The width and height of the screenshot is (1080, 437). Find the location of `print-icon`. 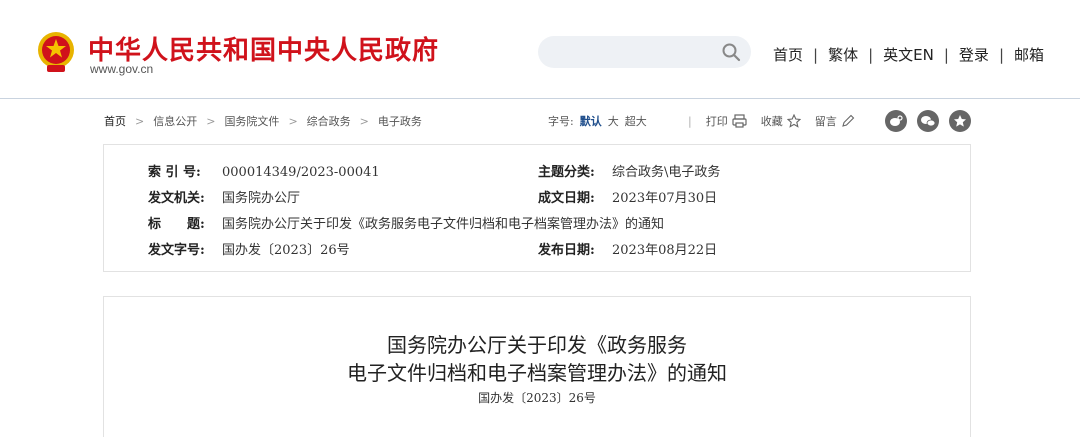

print-icon is located at coordinates (739, 121).